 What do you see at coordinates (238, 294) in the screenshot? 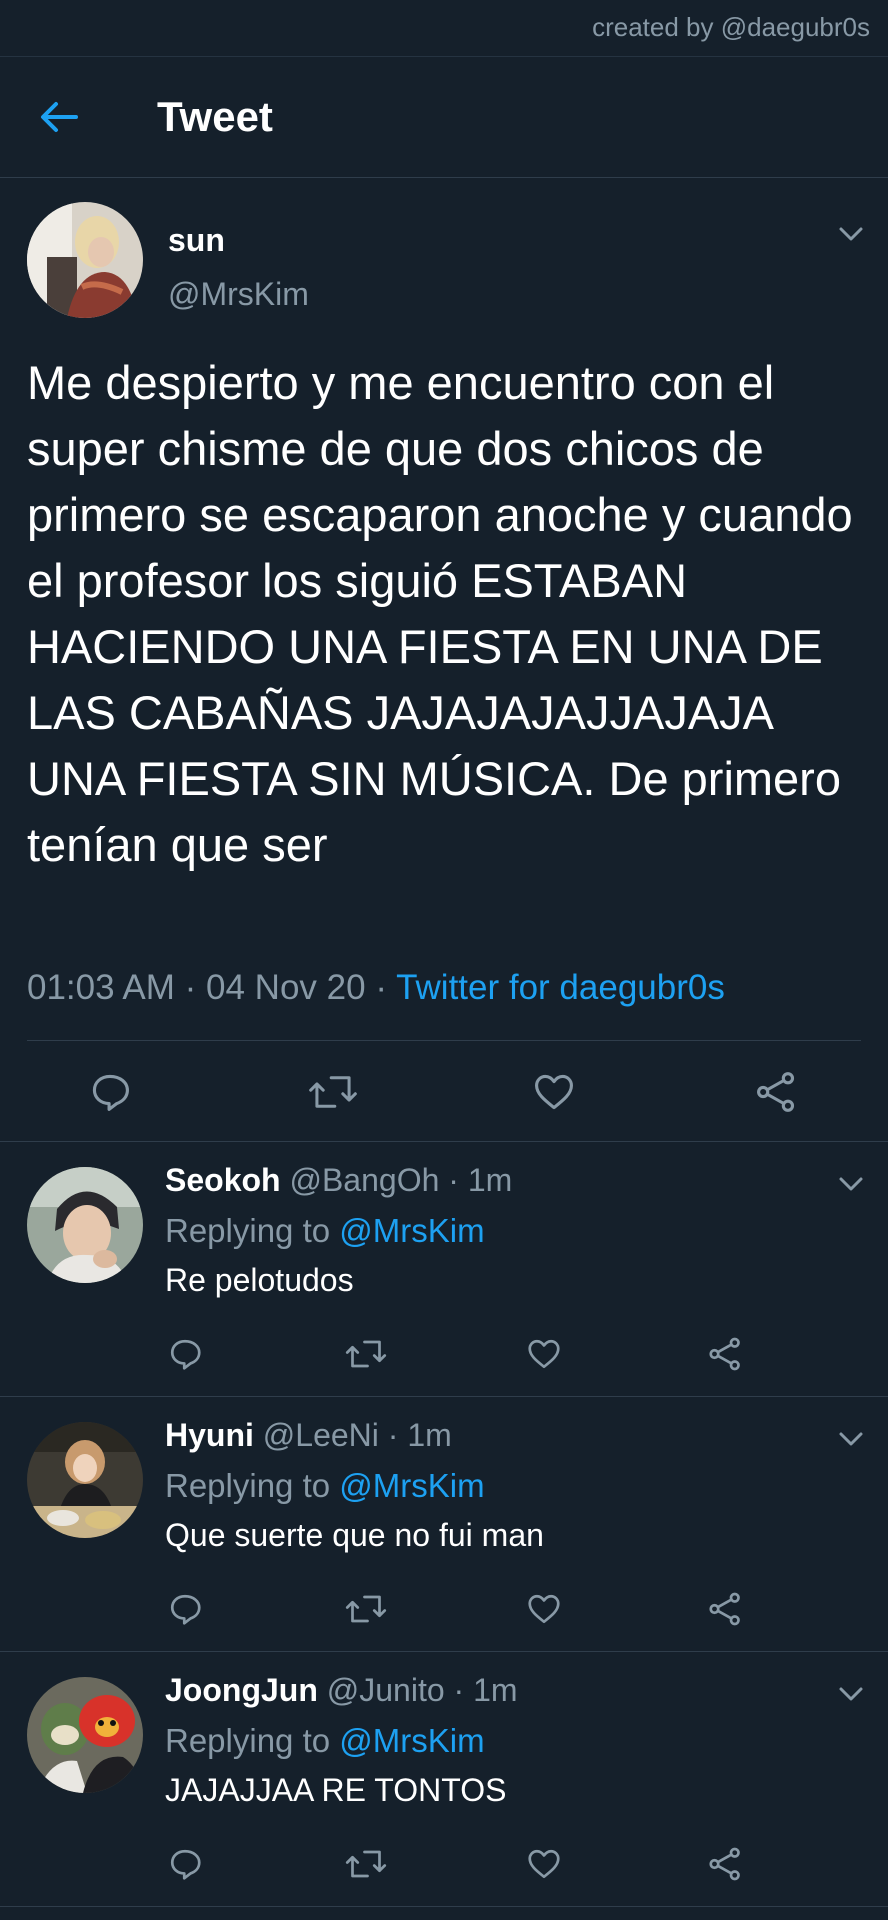
I see `author-handle: @MrsKim` at bounding box center [238, 294].